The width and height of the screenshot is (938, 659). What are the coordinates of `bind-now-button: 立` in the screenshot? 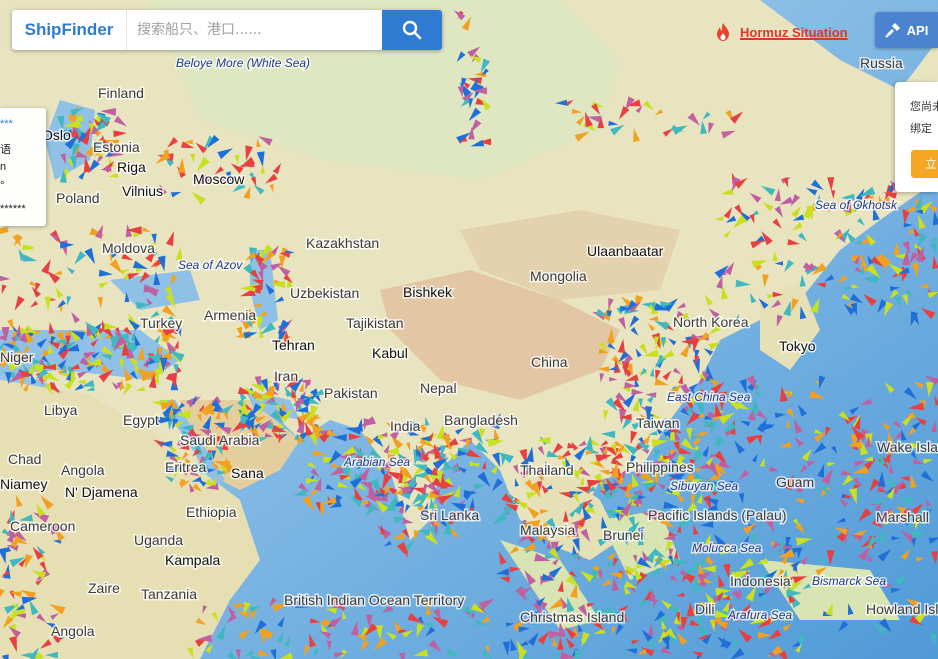 It's located at (924, 164).